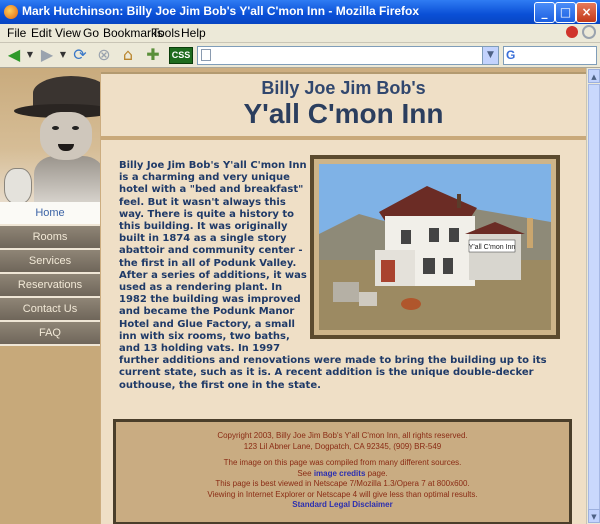  Describe the element at coordinates (153, 55) in the screenshot. I see `bookmark-add-icon: ✚` at that location.